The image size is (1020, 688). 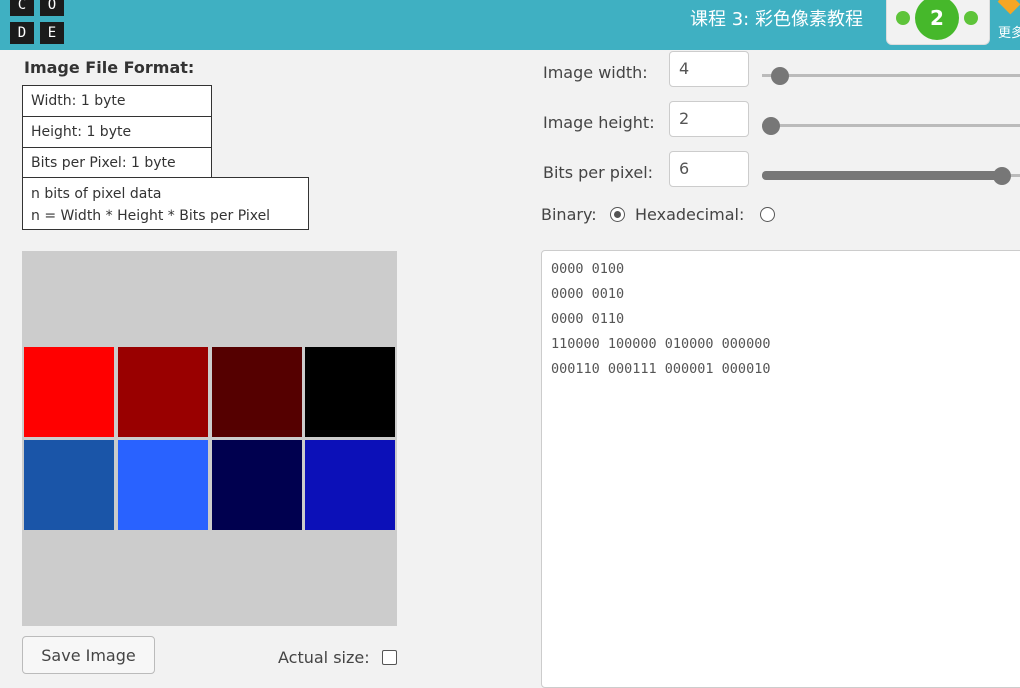 What do you see at coordinates (117, 163) in the screenshot?
I see `format-bpp-row: Bits per Pixel: 1 byte` at bounding box center [117, 163].